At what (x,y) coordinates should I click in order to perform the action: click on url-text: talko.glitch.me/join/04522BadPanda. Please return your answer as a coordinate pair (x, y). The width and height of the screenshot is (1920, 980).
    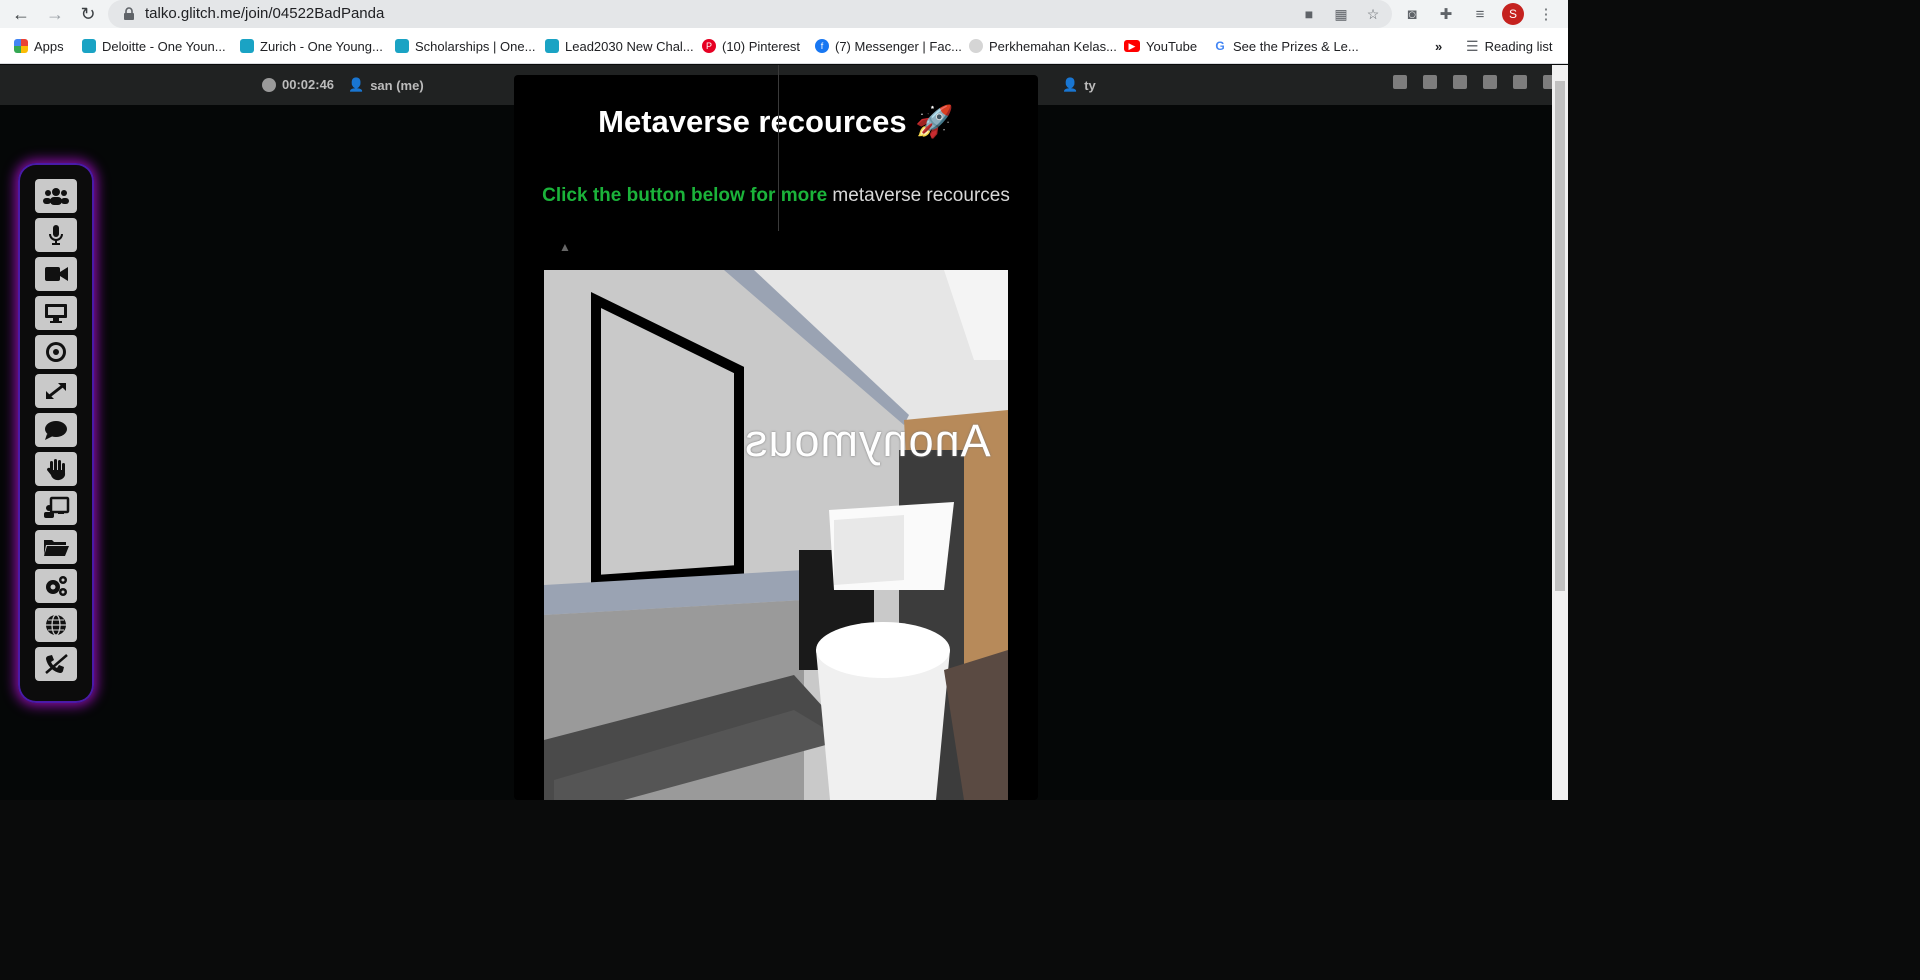
    Looking at the image, I should click on (265, 13).